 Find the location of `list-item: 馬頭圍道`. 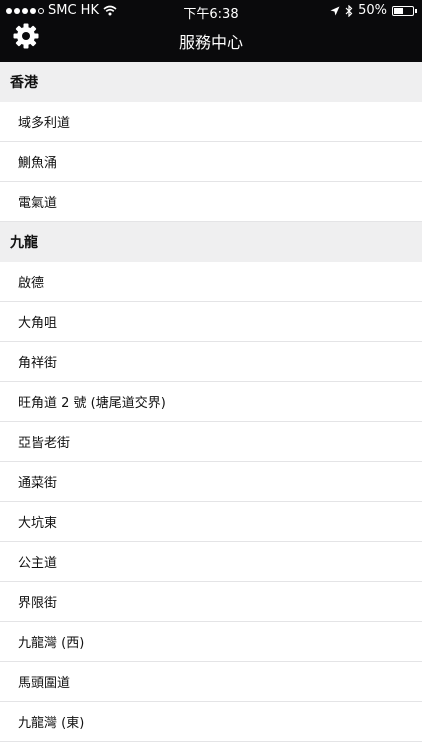

list-item: 馬頭圍道 is located at coordinates (211, 682).